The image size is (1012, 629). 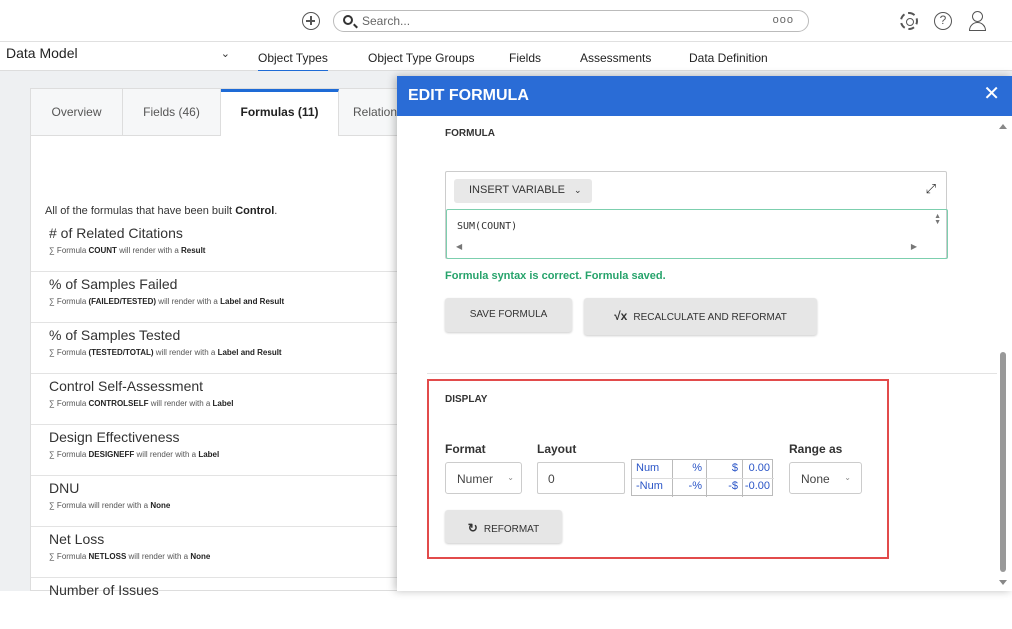 I want to click on nav-tab-fields: Fields, so click(x=525, y=58).